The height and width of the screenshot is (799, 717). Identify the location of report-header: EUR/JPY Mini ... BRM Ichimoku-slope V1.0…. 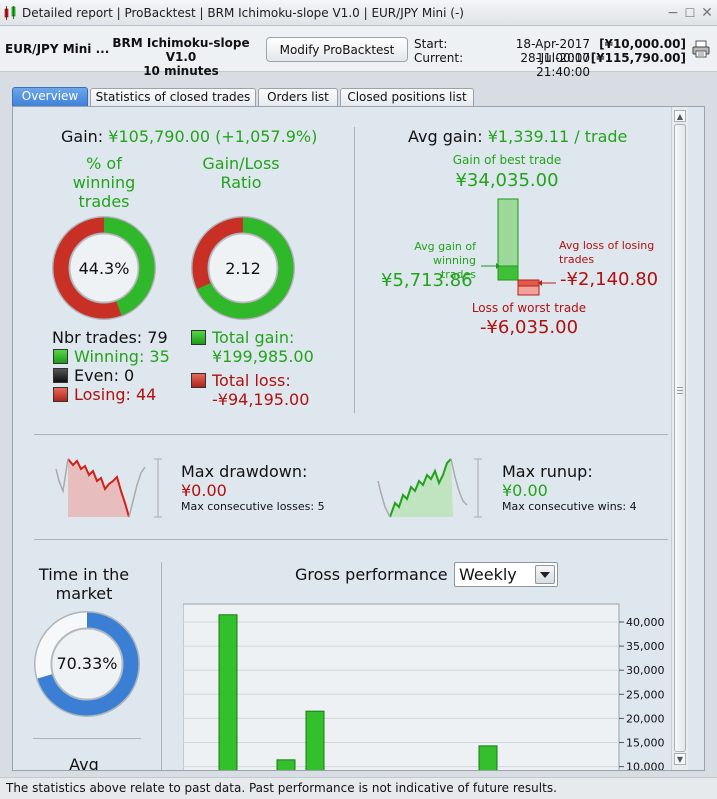
(358, 52).